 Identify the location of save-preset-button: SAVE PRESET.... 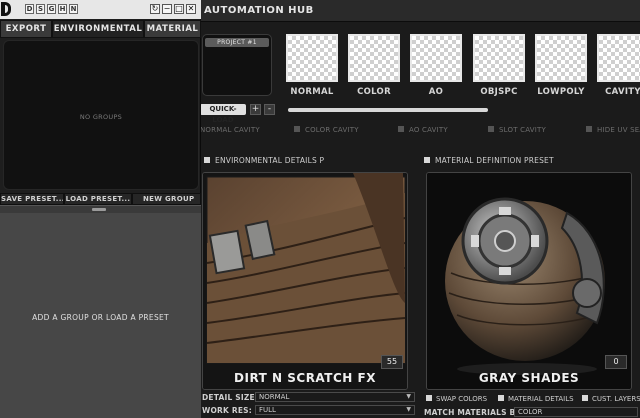
(32, 199).